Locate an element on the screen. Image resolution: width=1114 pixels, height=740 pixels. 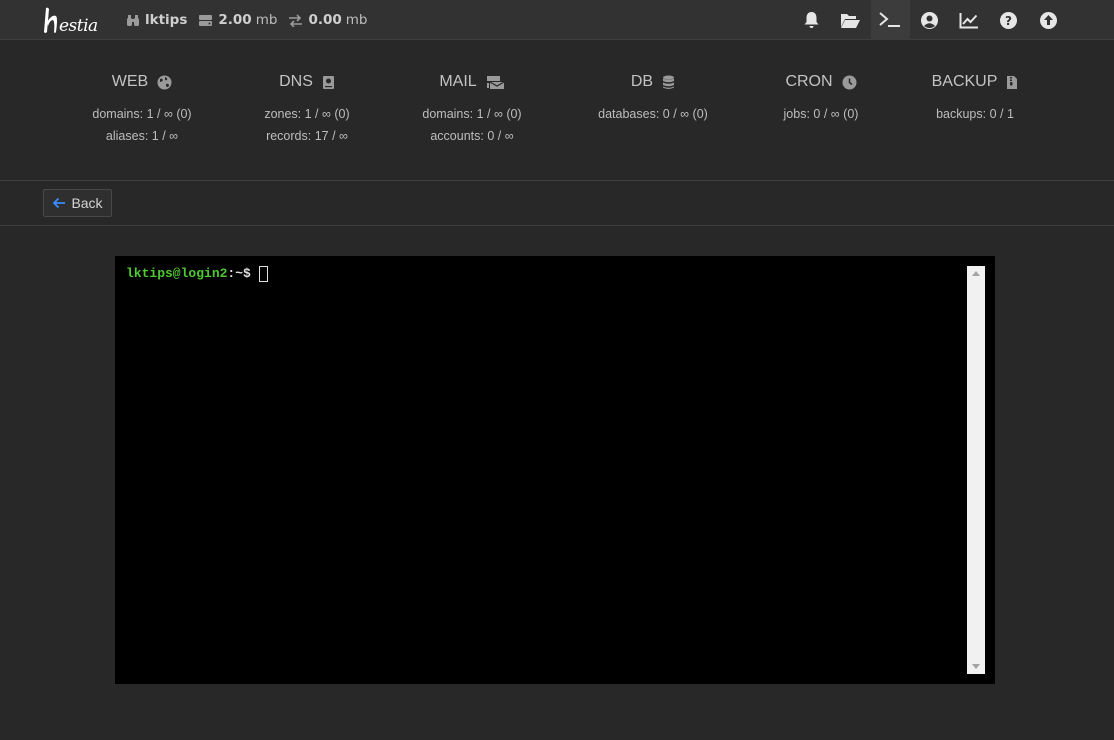
folder-open-icon is located at coordinates (851, 20).